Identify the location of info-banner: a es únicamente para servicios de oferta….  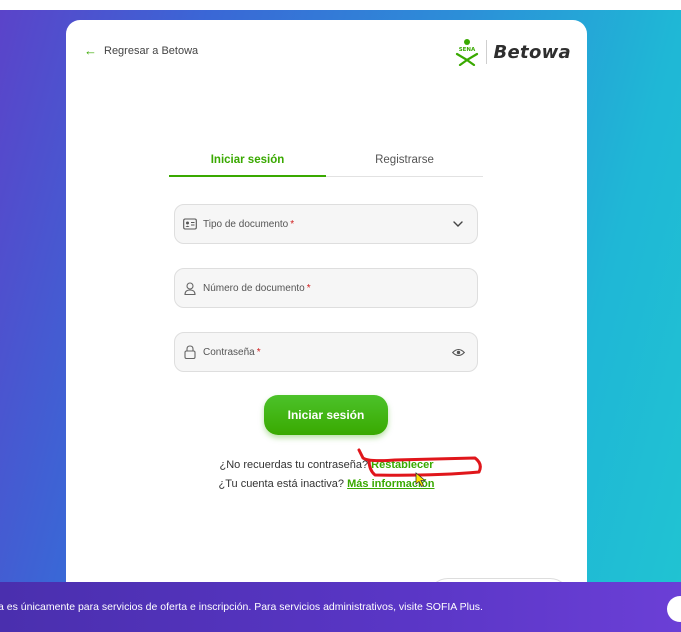
(340, 607).